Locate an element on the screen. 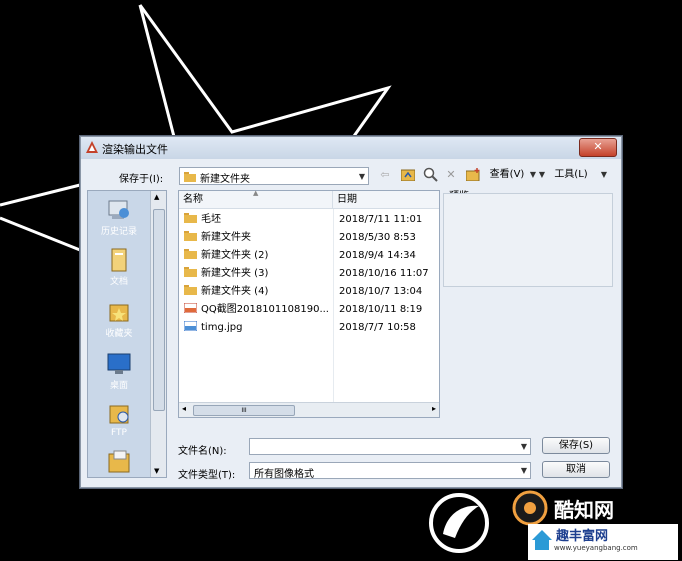  file-row: 新建文件夹 (4) 2018/10/7 13:04 is located at coordinates (309, 292).